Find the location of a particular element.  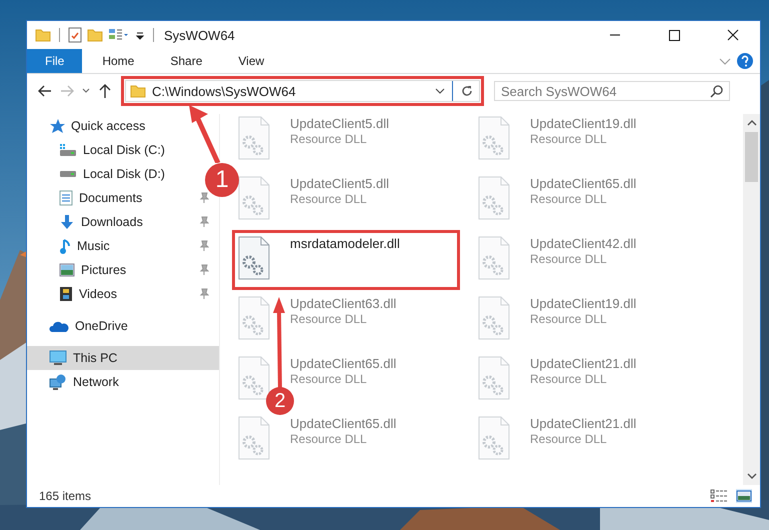

file-name: UpdateClient42.dll is located at coordinates (583, 243).